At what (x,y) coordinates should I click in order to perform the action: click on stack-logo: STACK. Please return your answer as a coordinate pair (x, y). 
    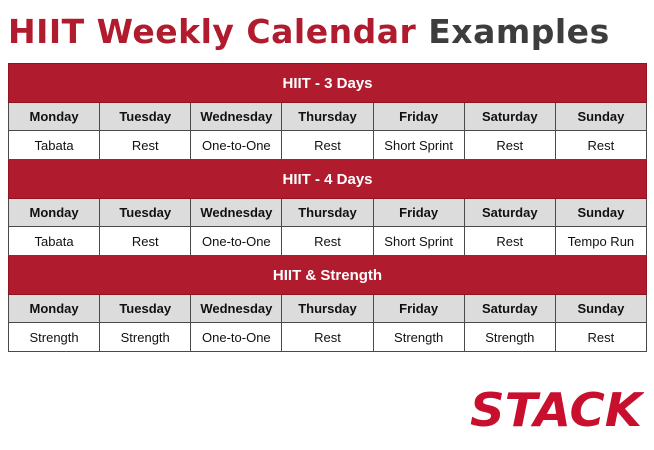
    Looking at the image, I should click on (557, 410).